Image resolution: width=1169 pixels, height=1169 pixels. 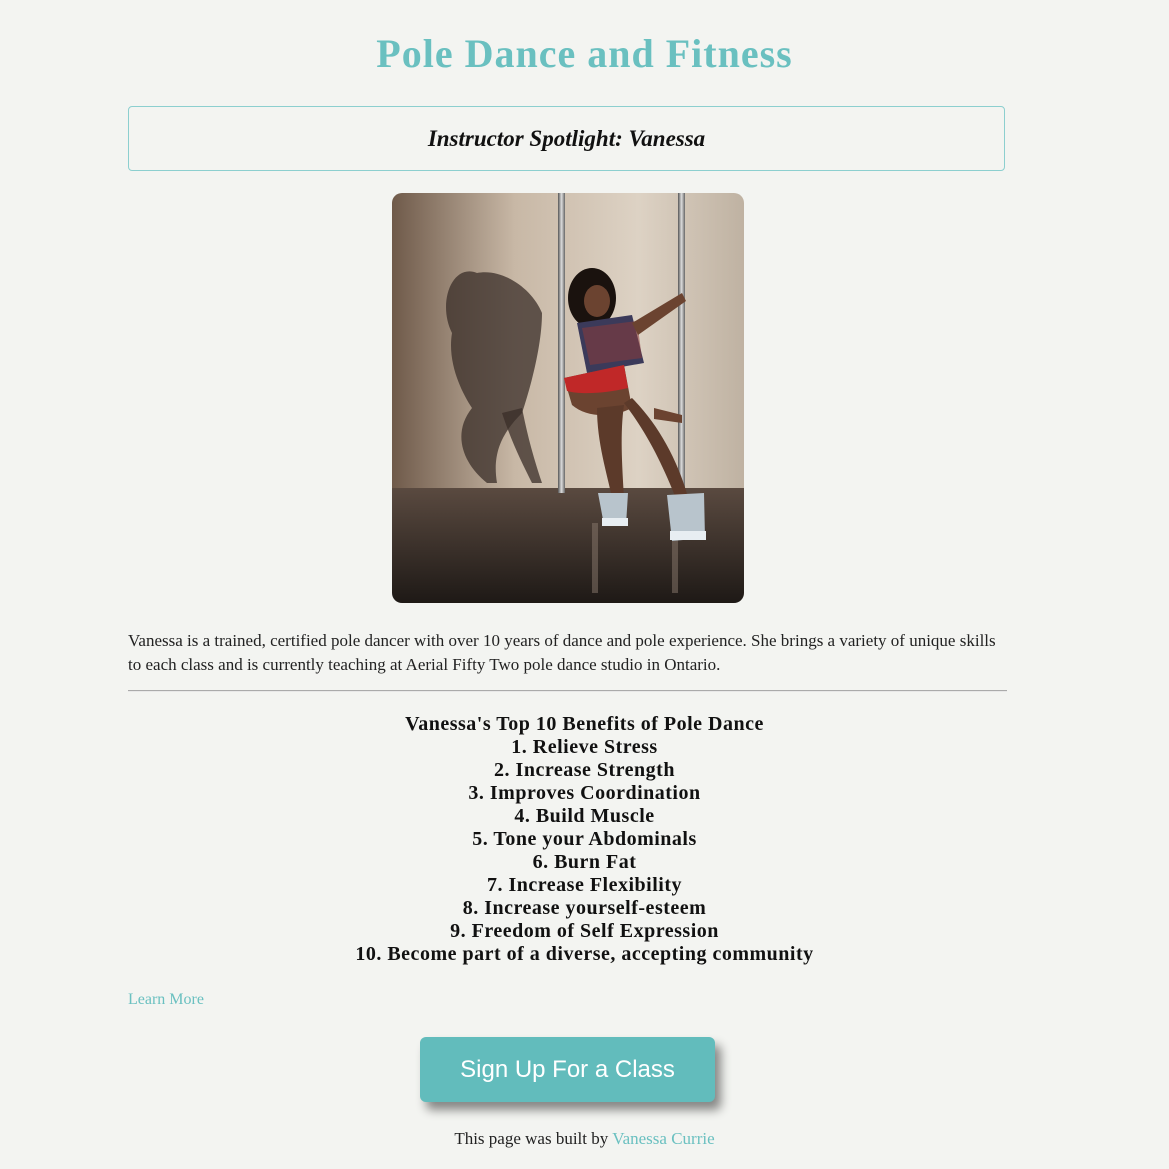 I want to click on benefit-item: 5. Tone your Abdominals, so click(x=584, y=839).